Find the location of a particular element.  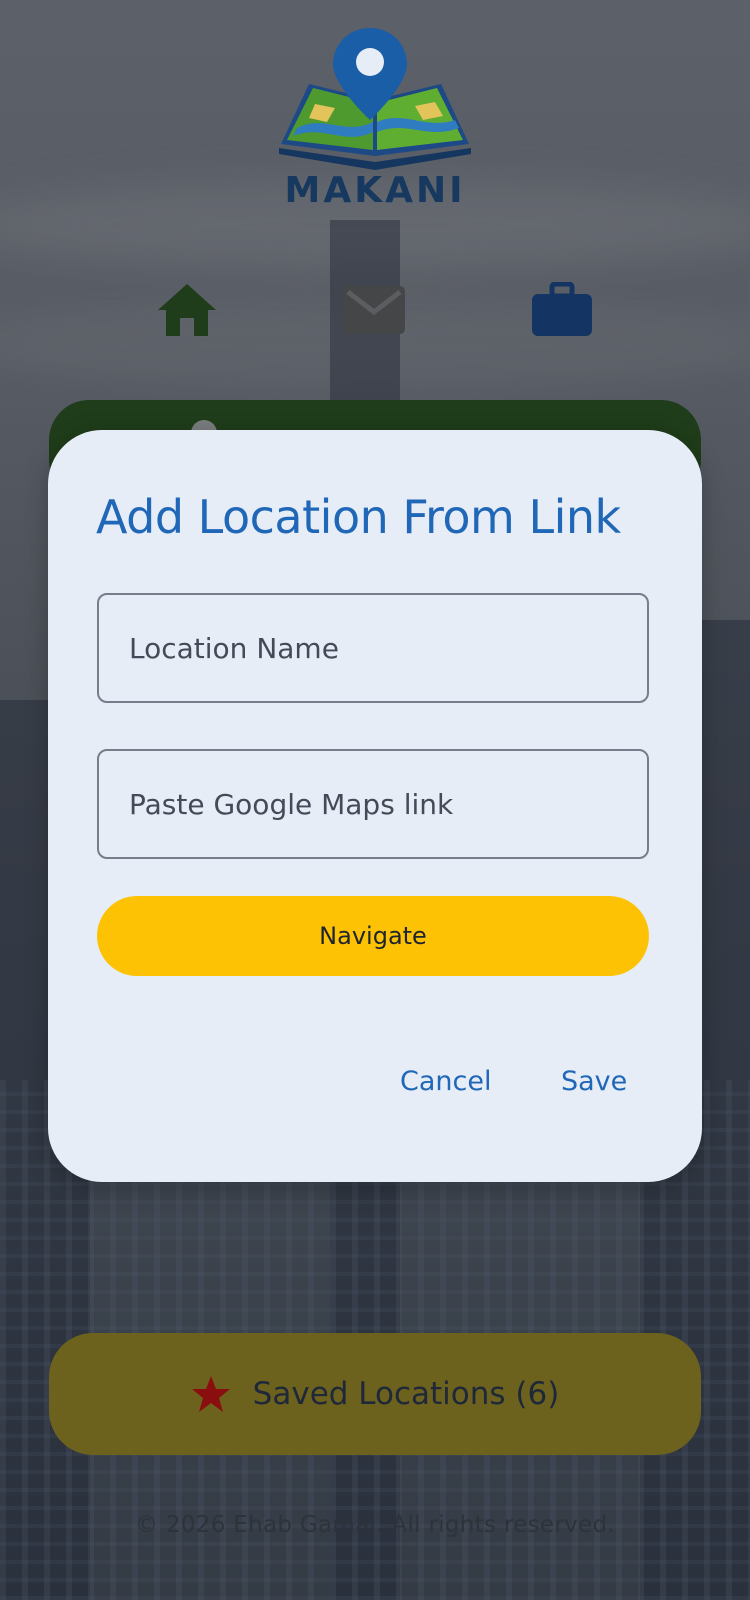

dialog-title: Add Location From Link is located at coordinates (358, 517).